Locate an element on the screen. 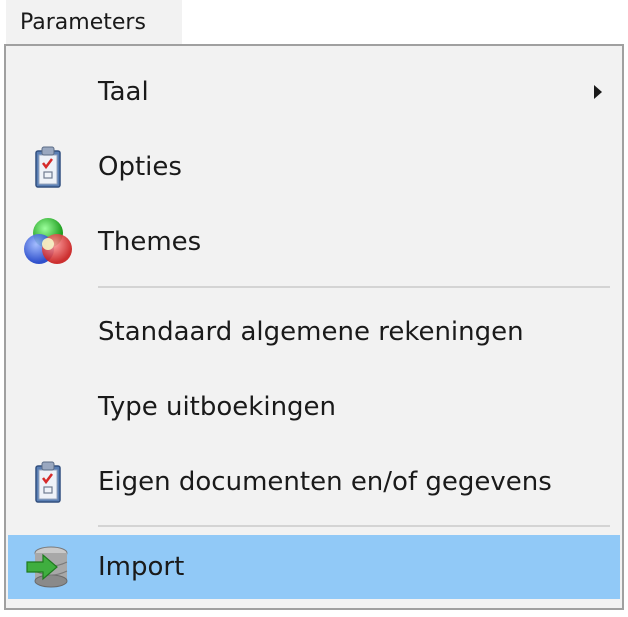 The image size is (628, 617). menu-item-standaard-algemene-rekeningen: Standaard algemene rekeningen is located at coordinates (314, 332).